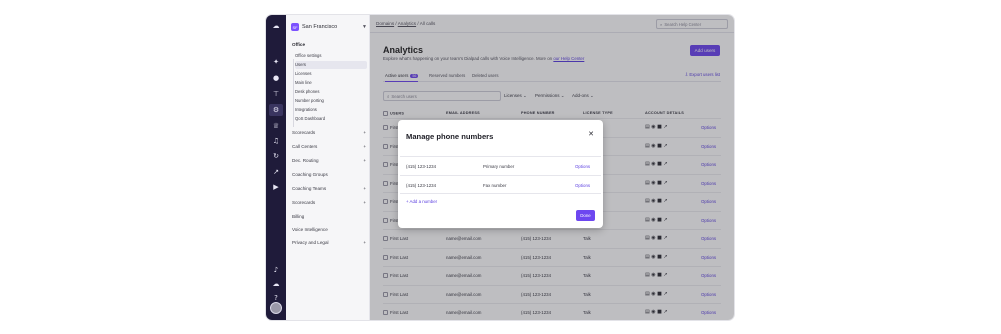  I want to click on workspace-name: San Francisco, so click(320, 27).